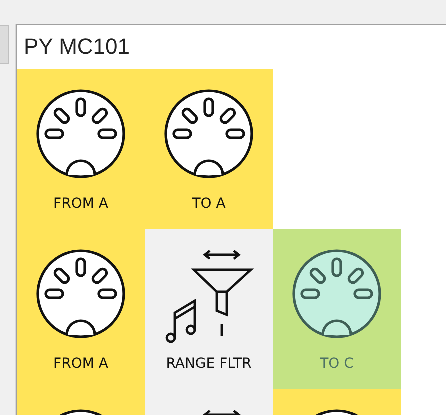  I want to click on port-tile: TO A, so click(209, 149).